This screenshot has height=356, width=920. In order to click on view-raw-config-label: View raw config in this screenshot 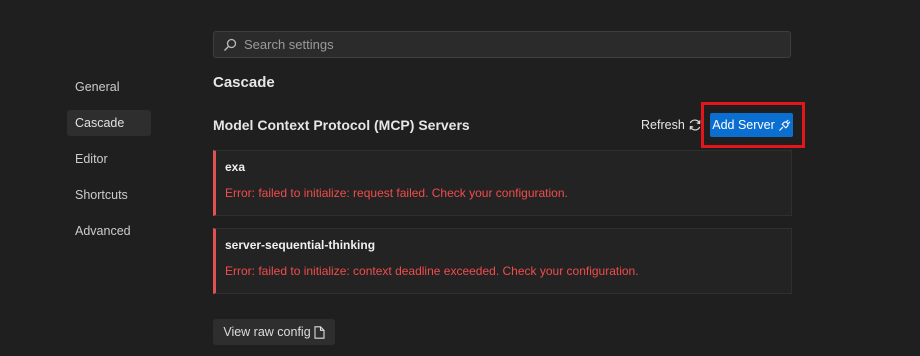, I will do `click(267, 332)`.